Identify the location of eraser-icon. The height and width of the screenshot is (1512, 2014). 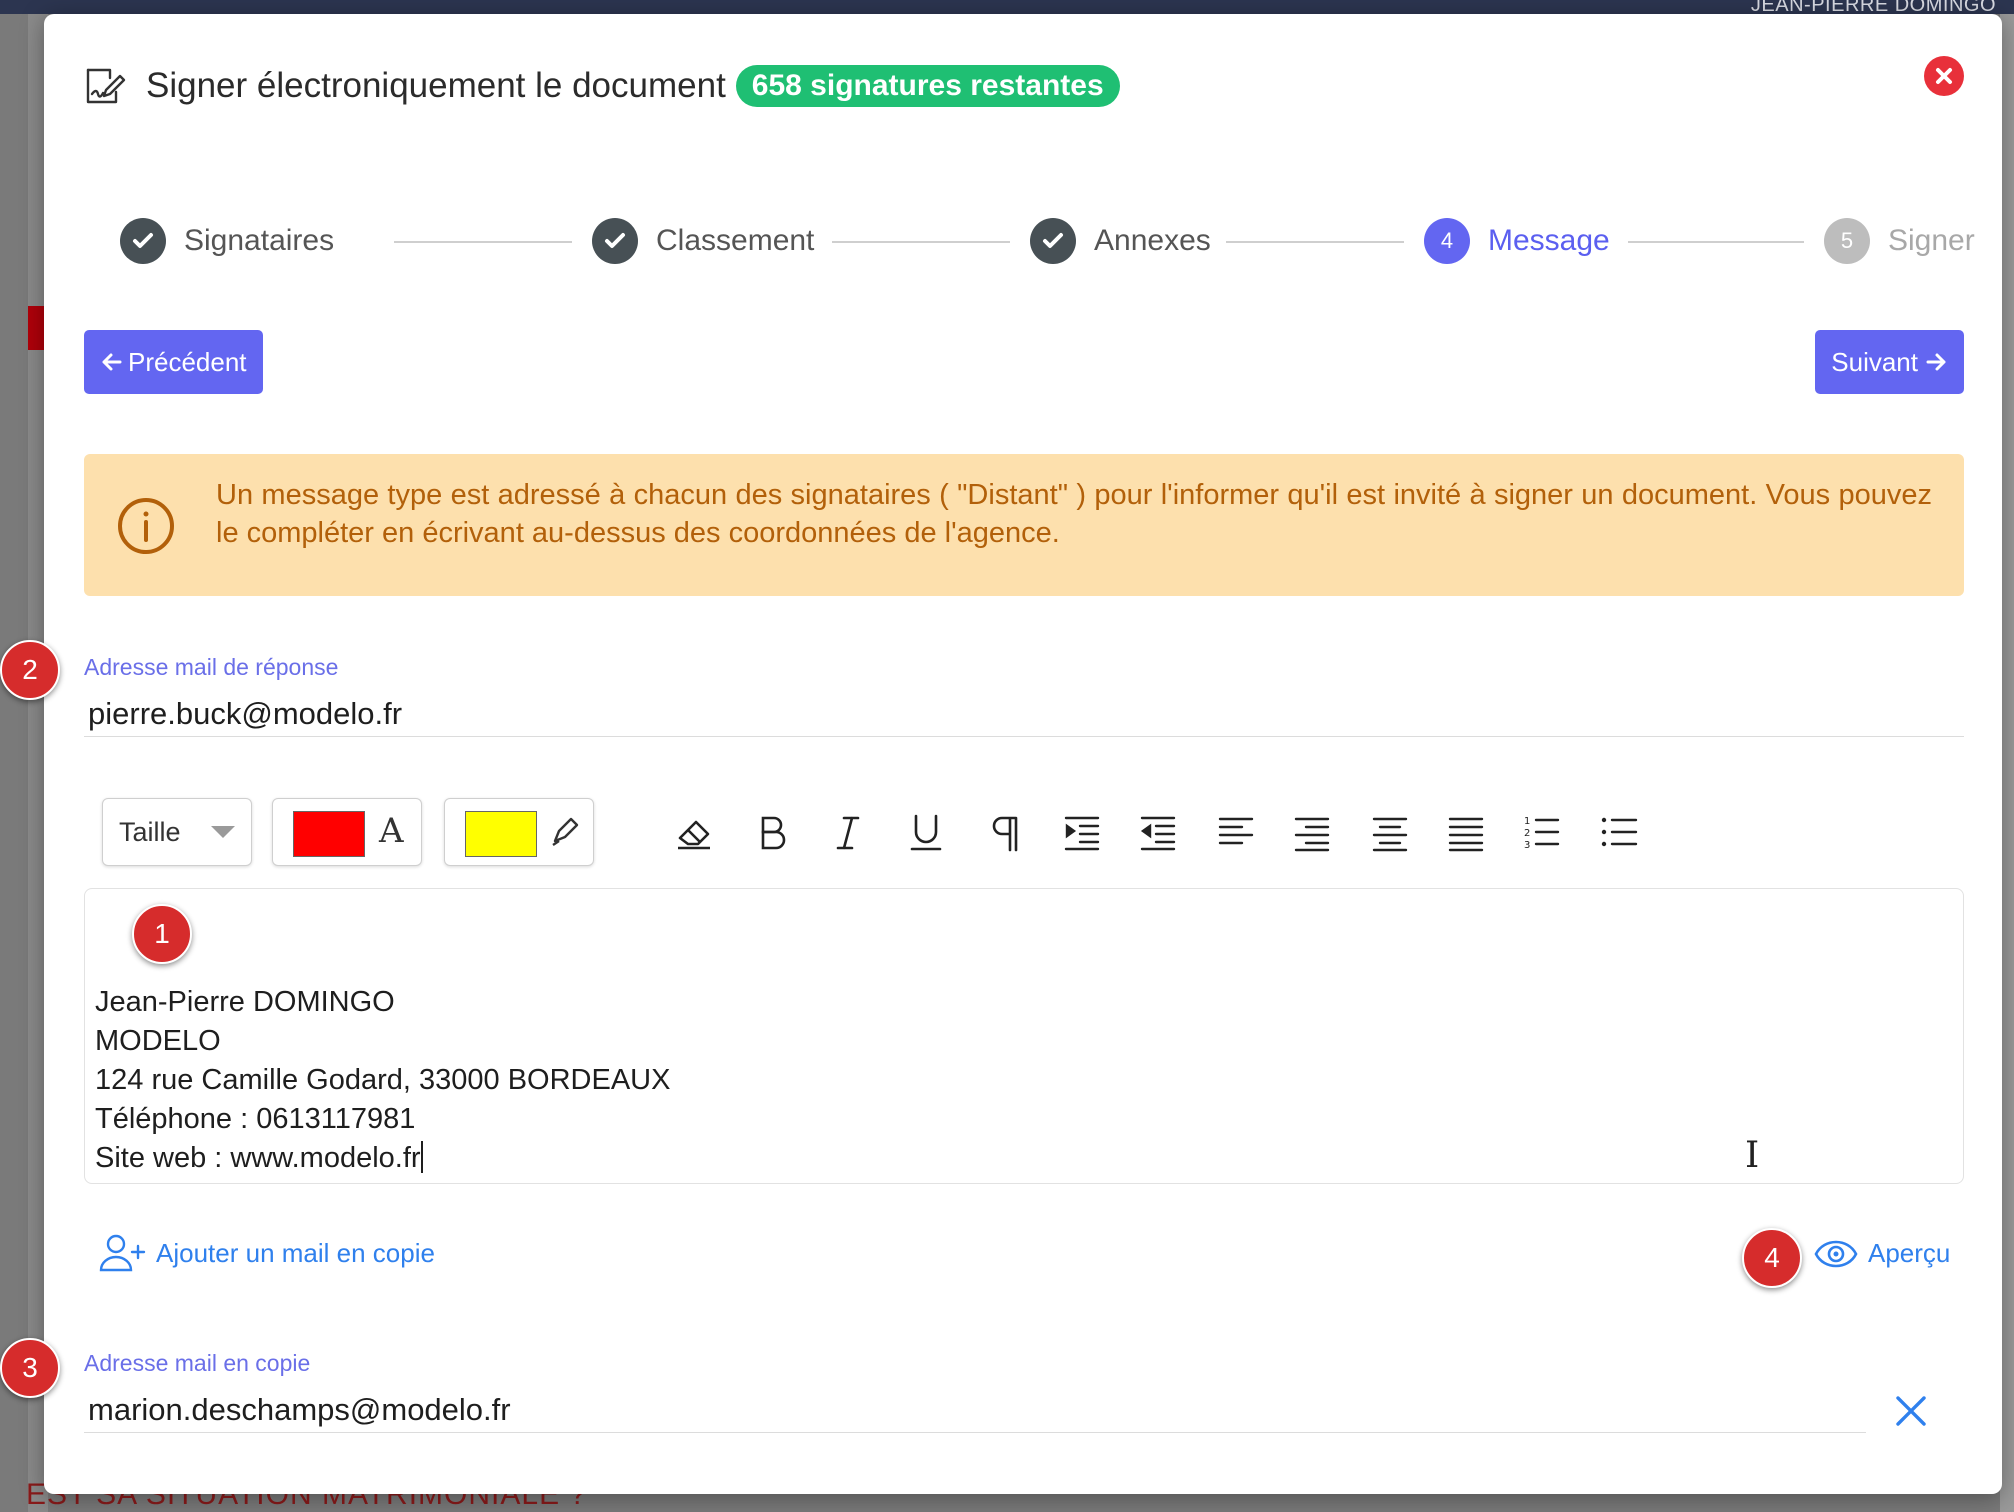
(694, 832).